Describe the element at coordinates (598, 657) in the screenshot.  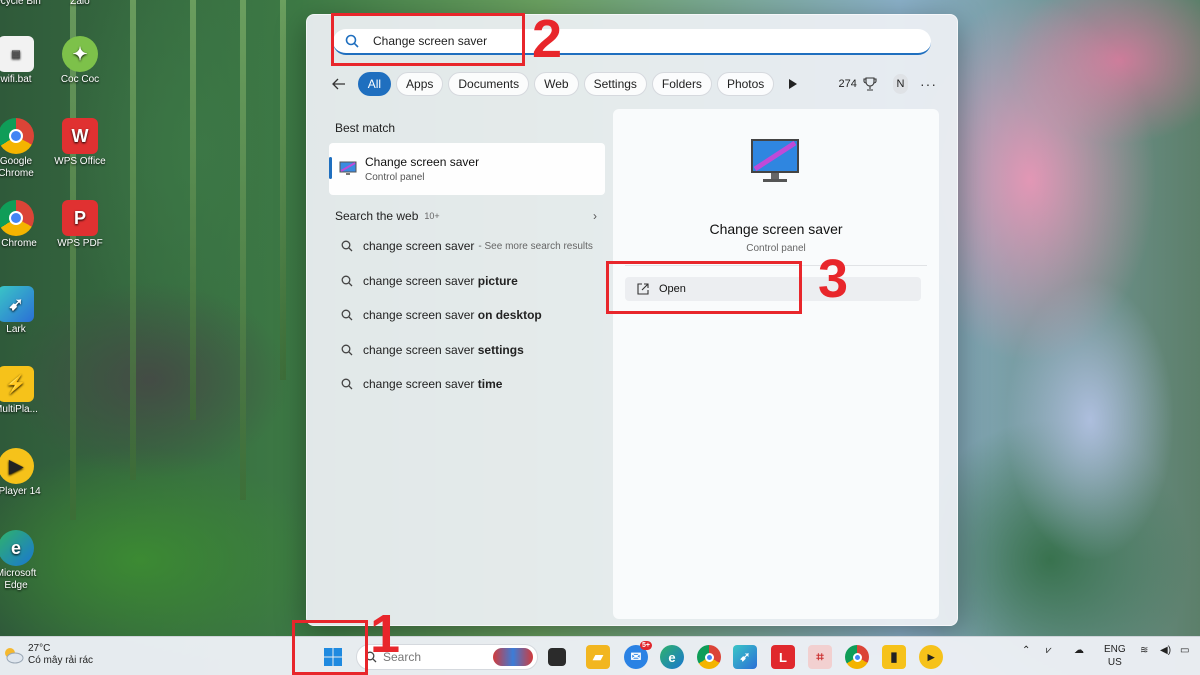
I see `file-explorer-icon: ▰` at that location.